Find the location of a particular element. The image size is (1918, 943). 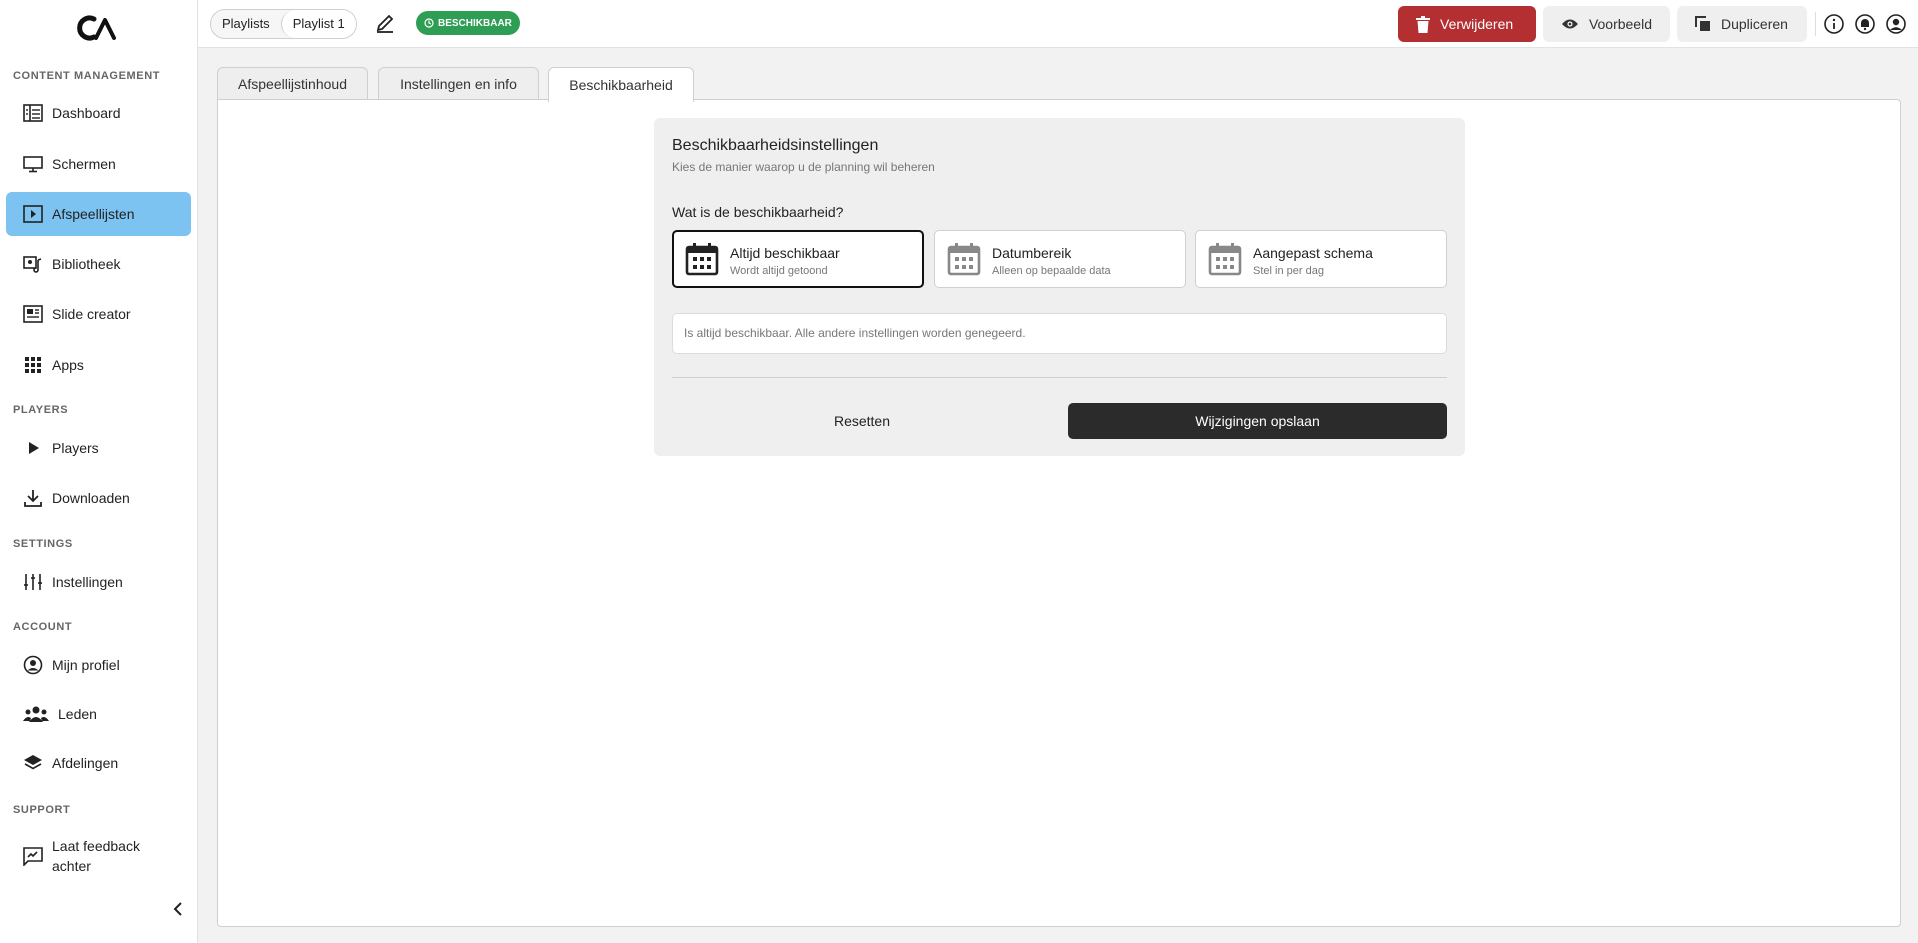

sidebar-item-label: Afdelingen is located at coordinates (85, 763).